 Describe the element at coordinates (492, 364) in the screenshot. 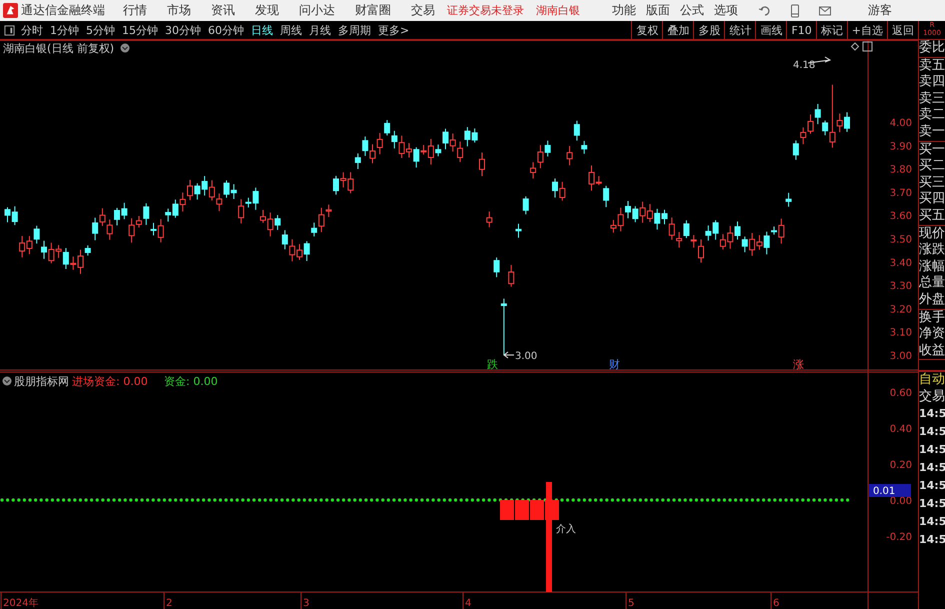

I see `event-marker: 跌` at that location.